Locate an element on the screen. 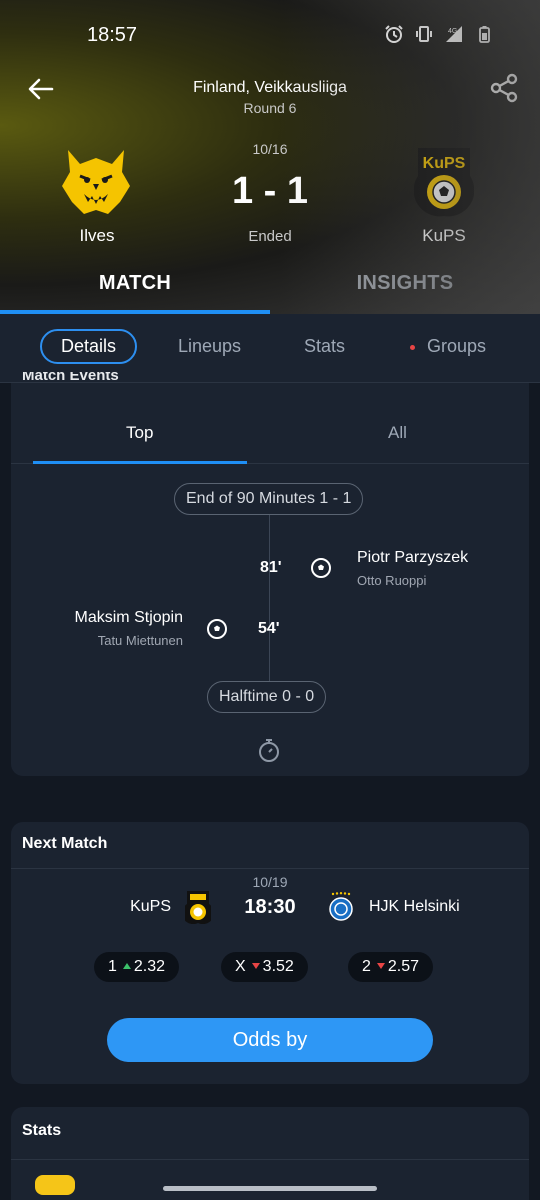  event-player: Maksim Stjopin is located at coordinates (129, 618).